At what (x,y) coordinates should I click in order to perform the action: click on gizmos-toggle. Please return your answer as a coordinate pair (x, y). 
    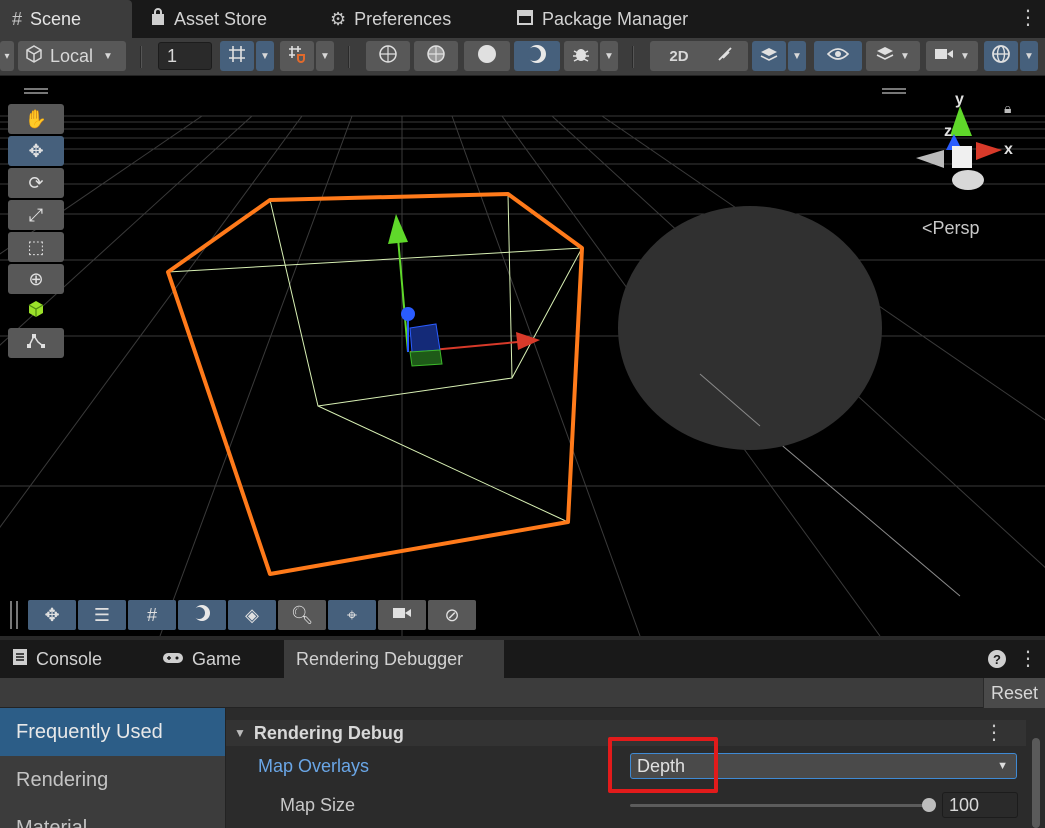
    Looking at the image, I should click on (1001, 56).